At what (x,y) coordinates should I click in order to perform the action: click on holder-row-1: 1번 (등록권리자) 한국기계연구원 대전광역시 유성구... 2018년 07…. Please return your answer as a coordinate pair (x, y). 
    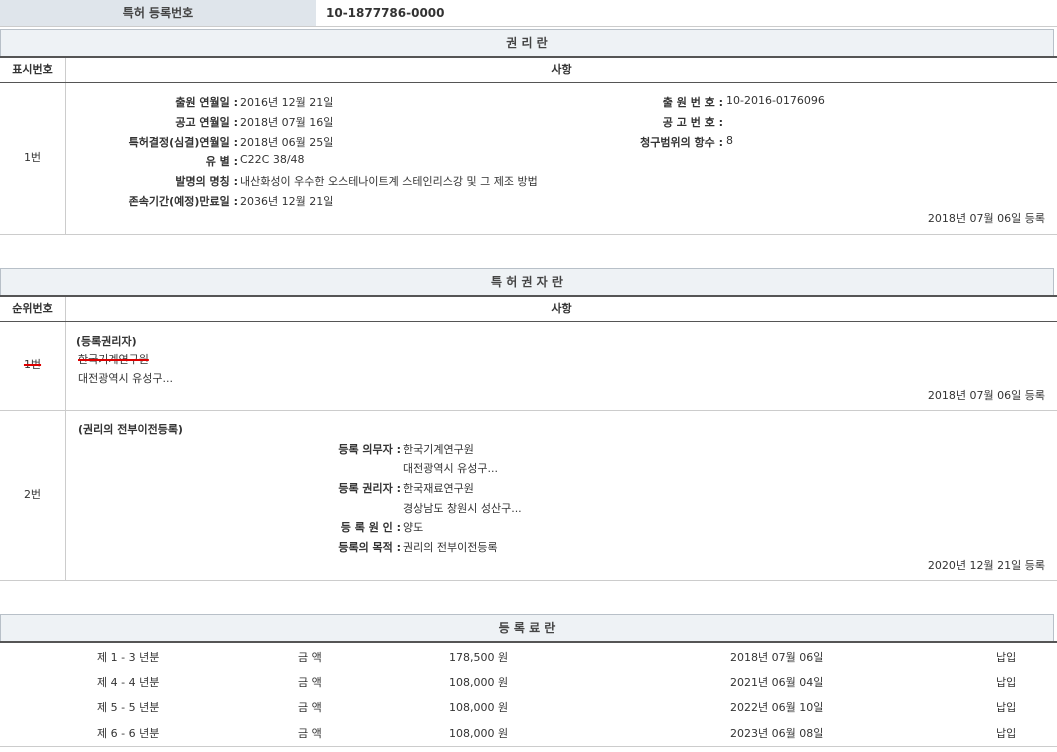
    Looking at the image, I should click on (528, 366).